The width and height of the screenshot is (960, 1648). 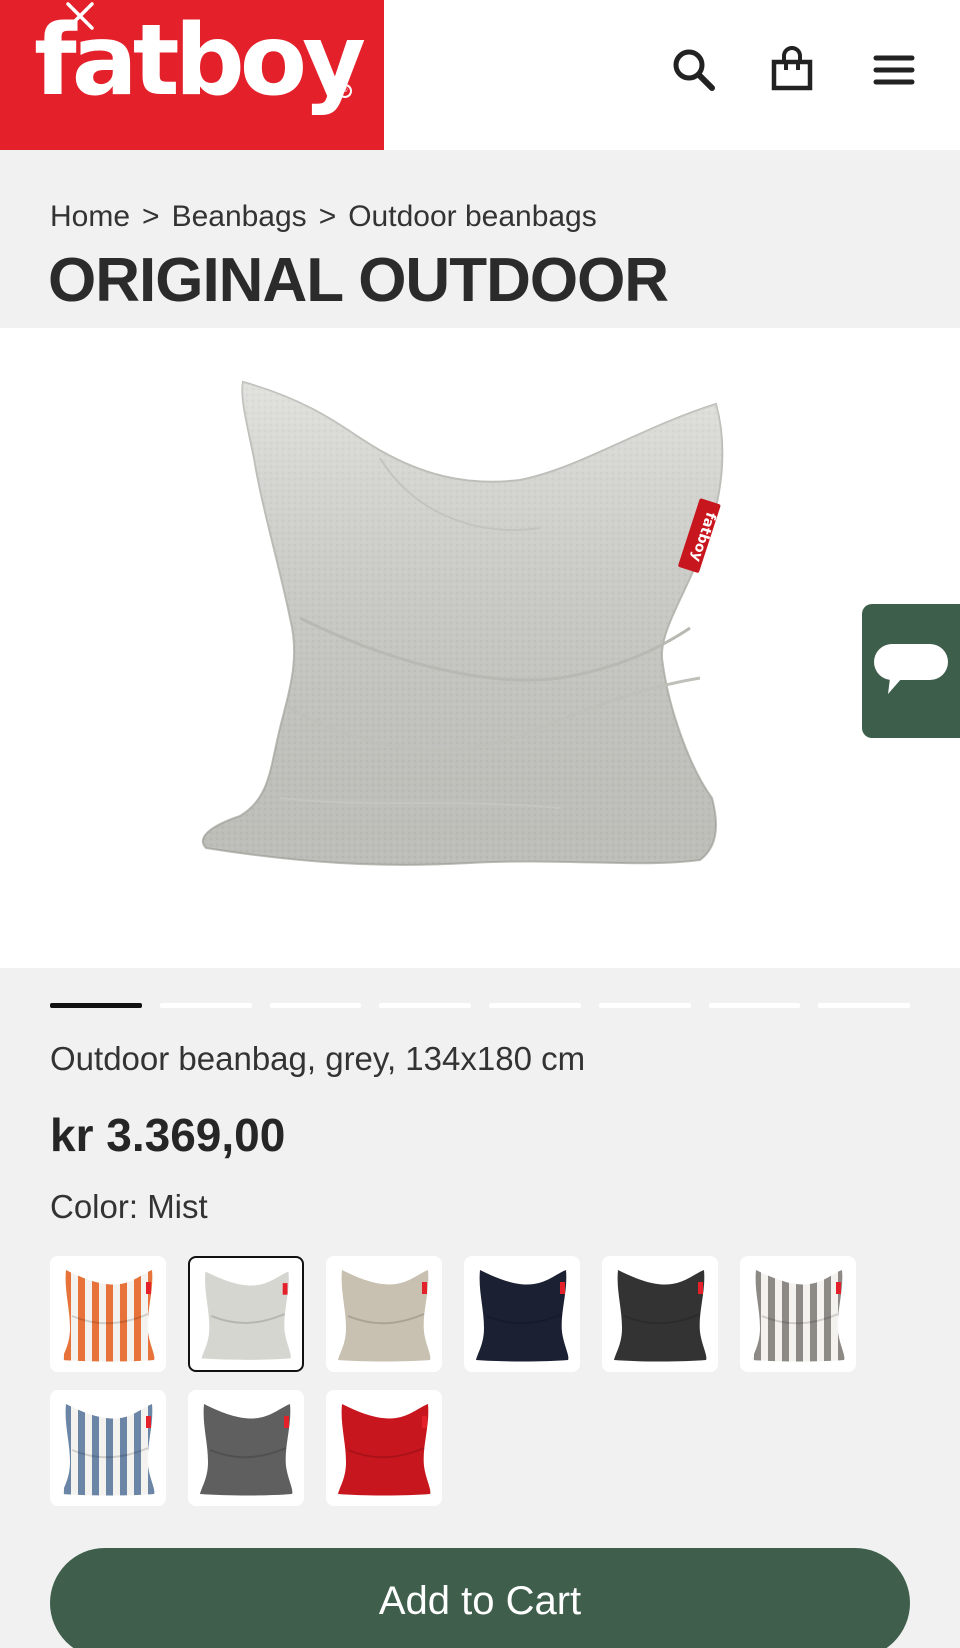 I want to click on color-label: Color: Mist, so click(x=129, y=1206).